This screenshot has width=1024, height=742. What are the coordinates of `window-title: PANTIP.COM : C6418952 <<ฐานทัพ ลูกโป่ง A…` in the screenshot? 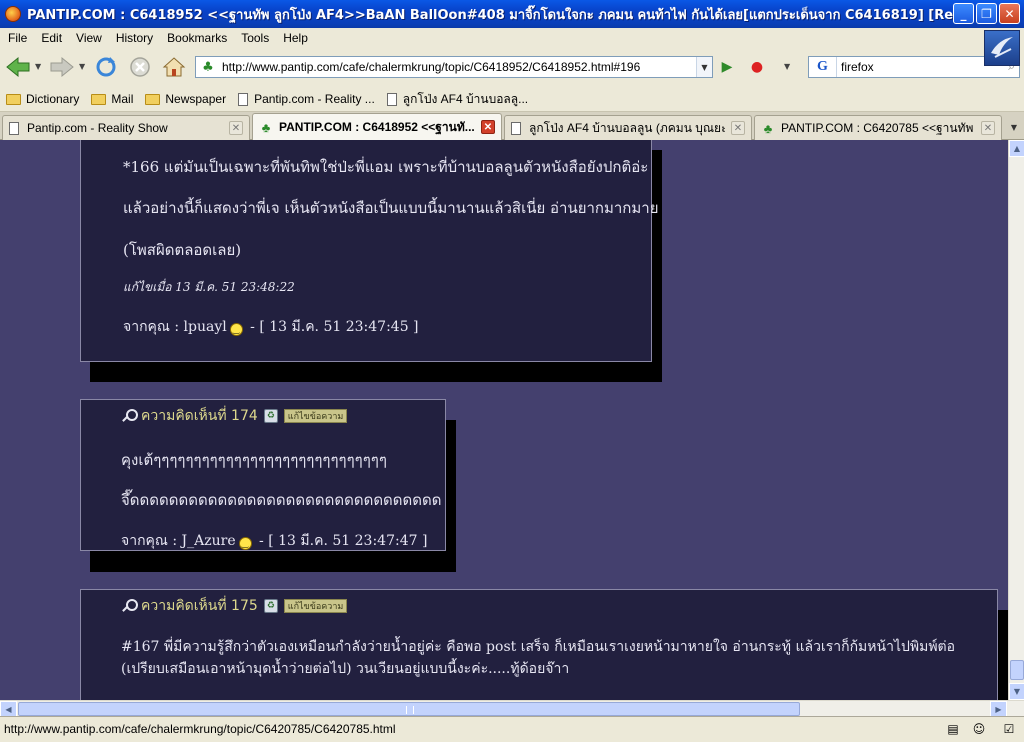 It's located at (497, 15).